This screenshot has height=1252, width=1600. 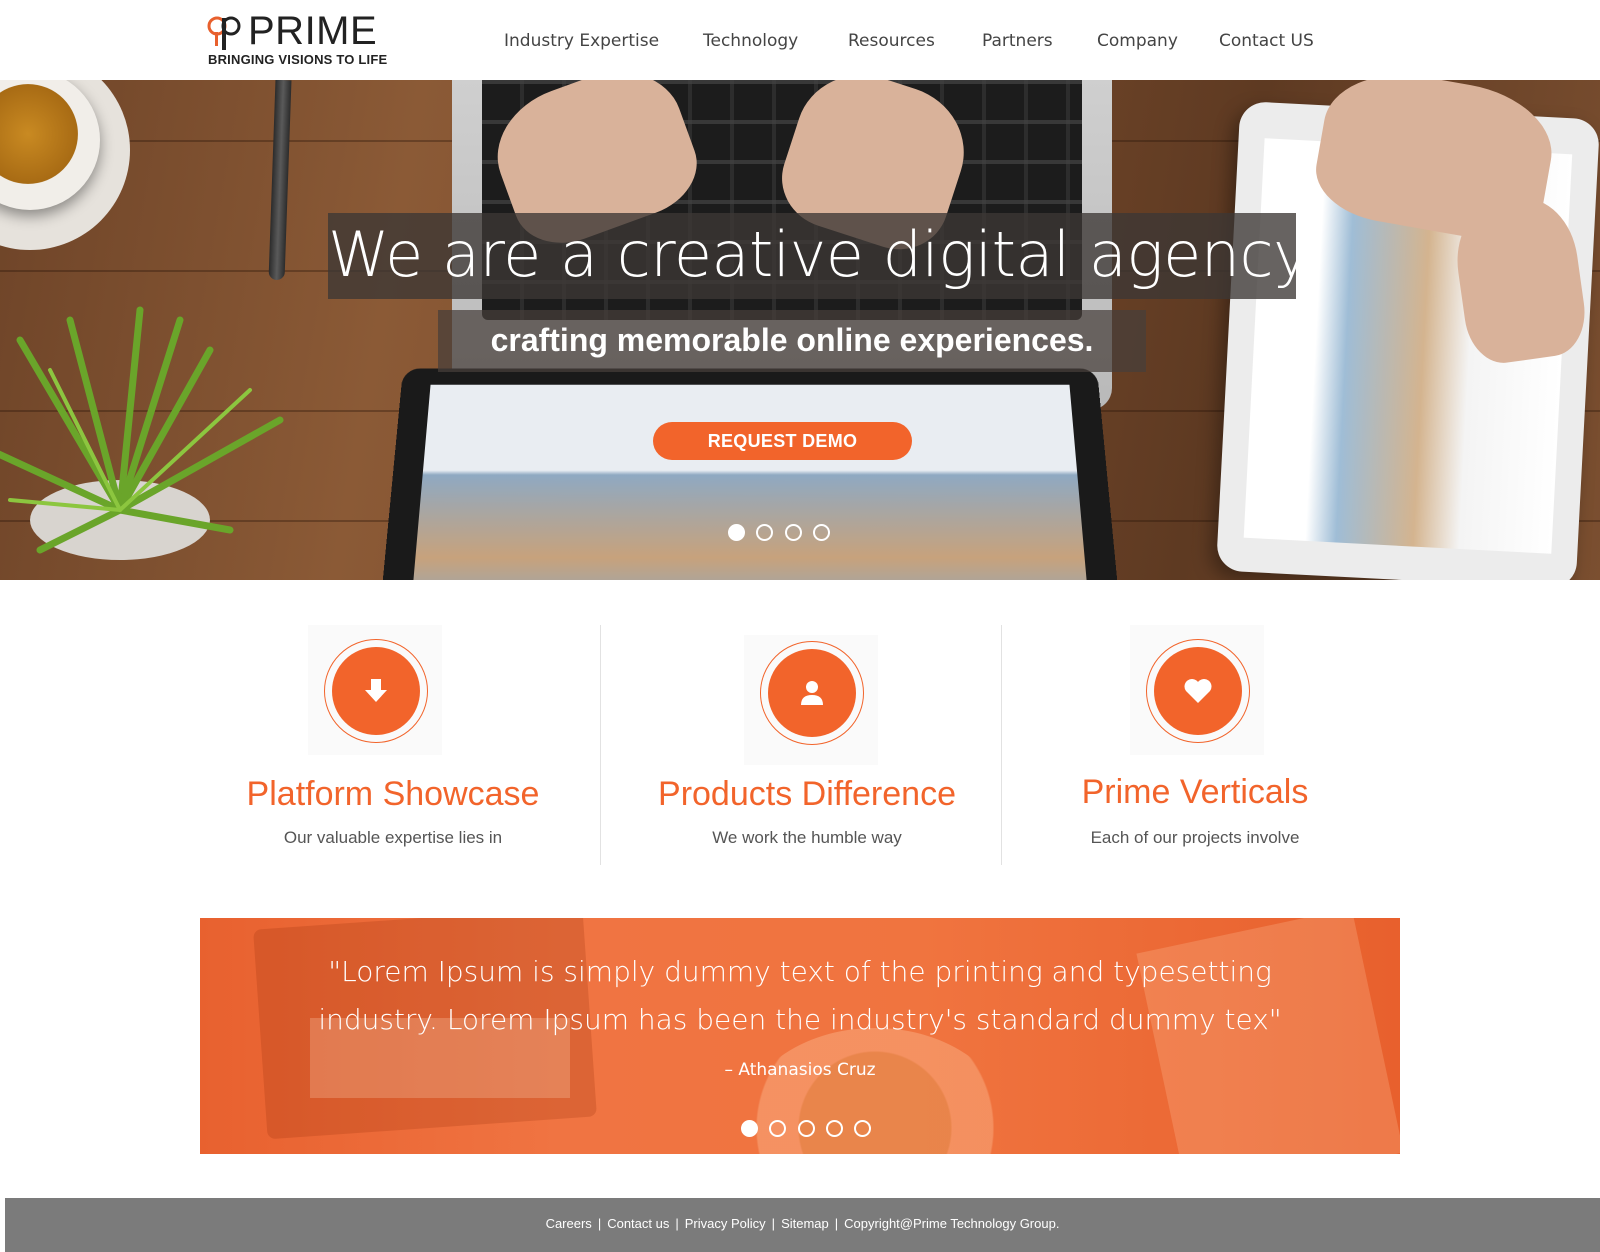 I want to click on hero-title: We are a creative digital agency, so click(x=819, y=254).